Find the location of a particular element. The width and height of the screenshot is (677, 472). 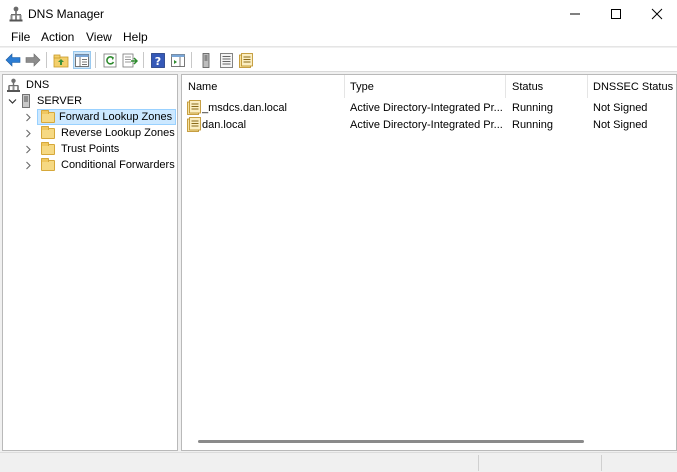

refresh-icon is located at coordinates (109, 60).